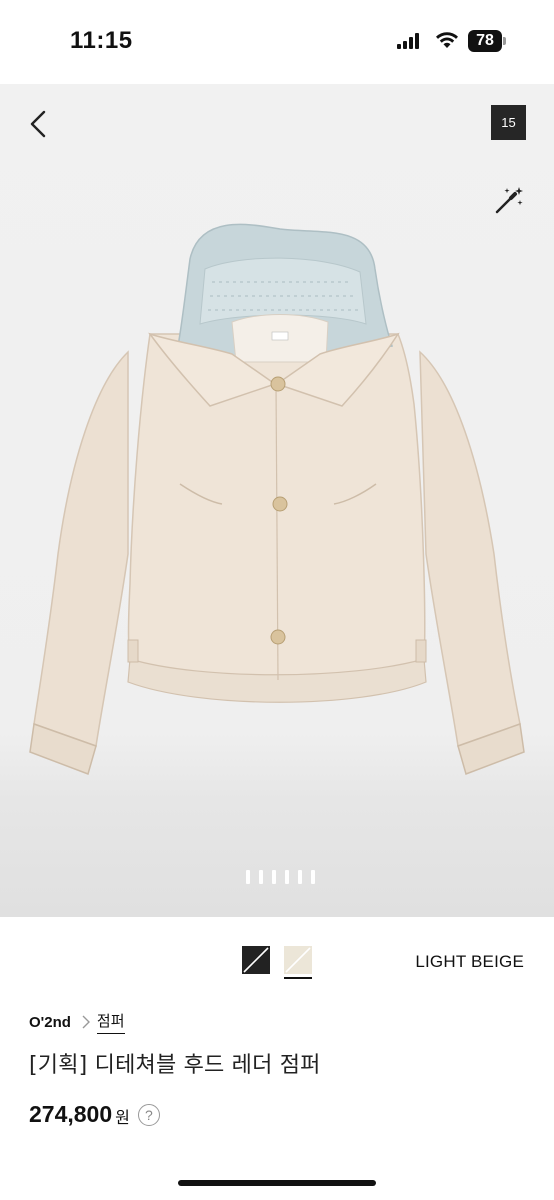 The image size is (554, 1200). What do you see at coordinates (408, 41) in the screenshot?
I see `cellular-signal-icon` at bounding box center [408, 41].